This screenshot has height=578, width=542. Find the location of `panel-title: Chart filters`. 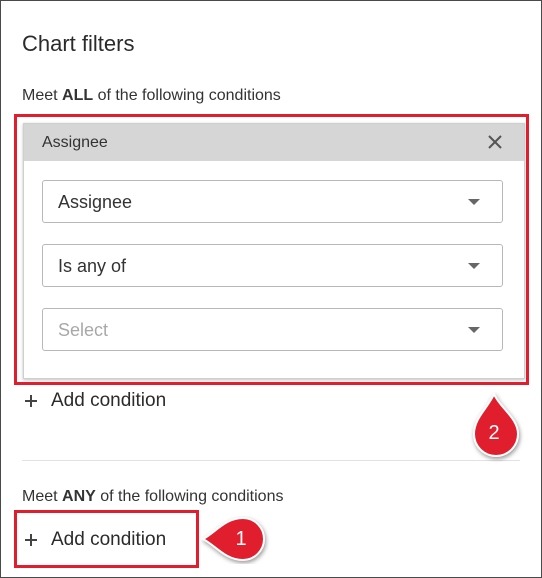

panel-title: Chart filters is located at coordinates (78, 43).